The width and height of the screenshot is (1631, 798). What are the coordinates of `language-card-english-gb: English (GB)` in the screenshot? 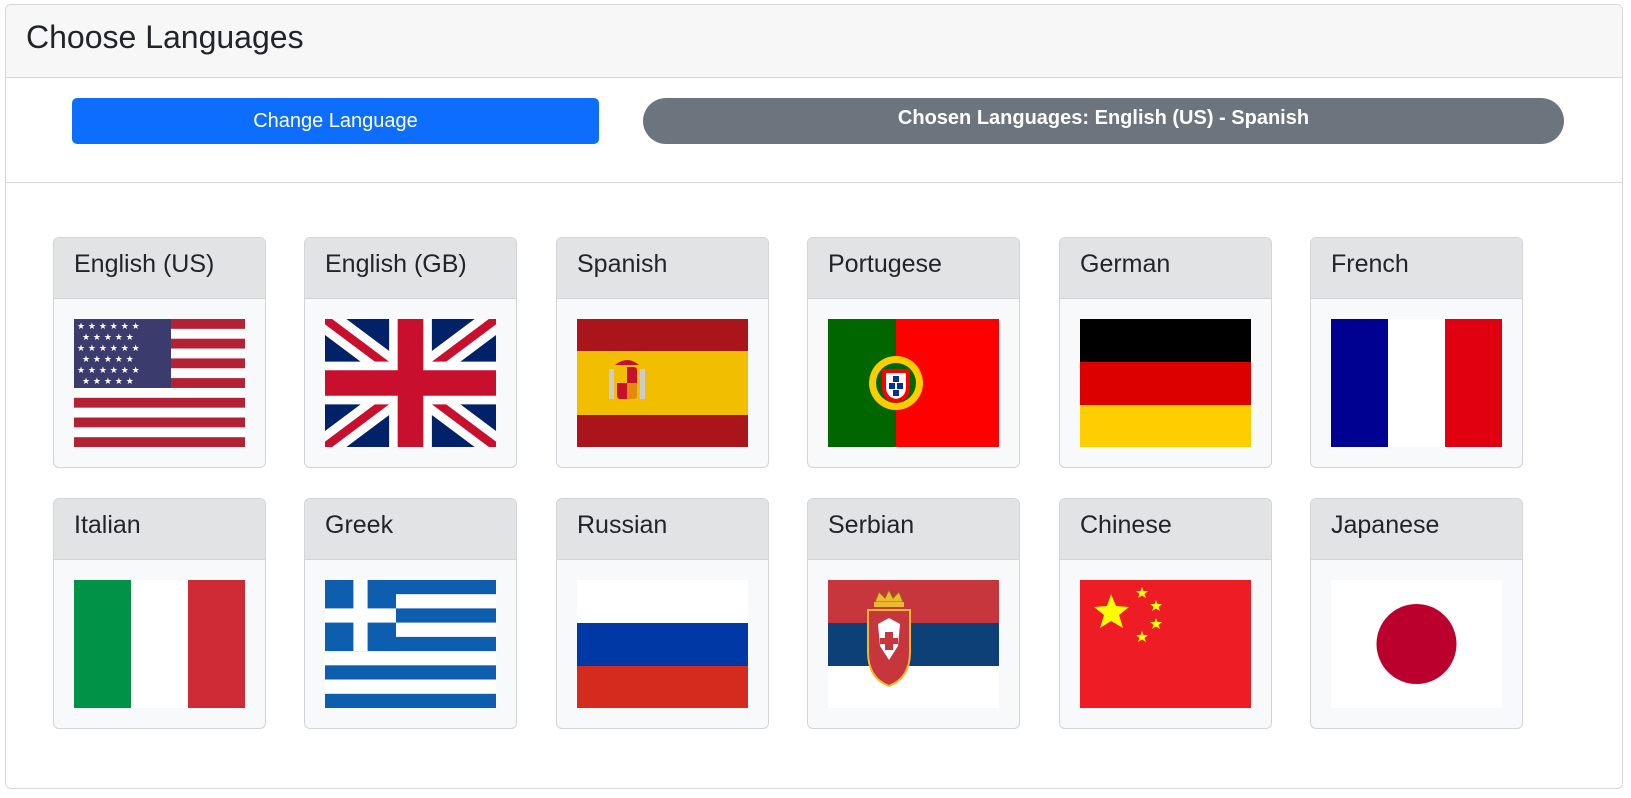 It's located at (410, 352).